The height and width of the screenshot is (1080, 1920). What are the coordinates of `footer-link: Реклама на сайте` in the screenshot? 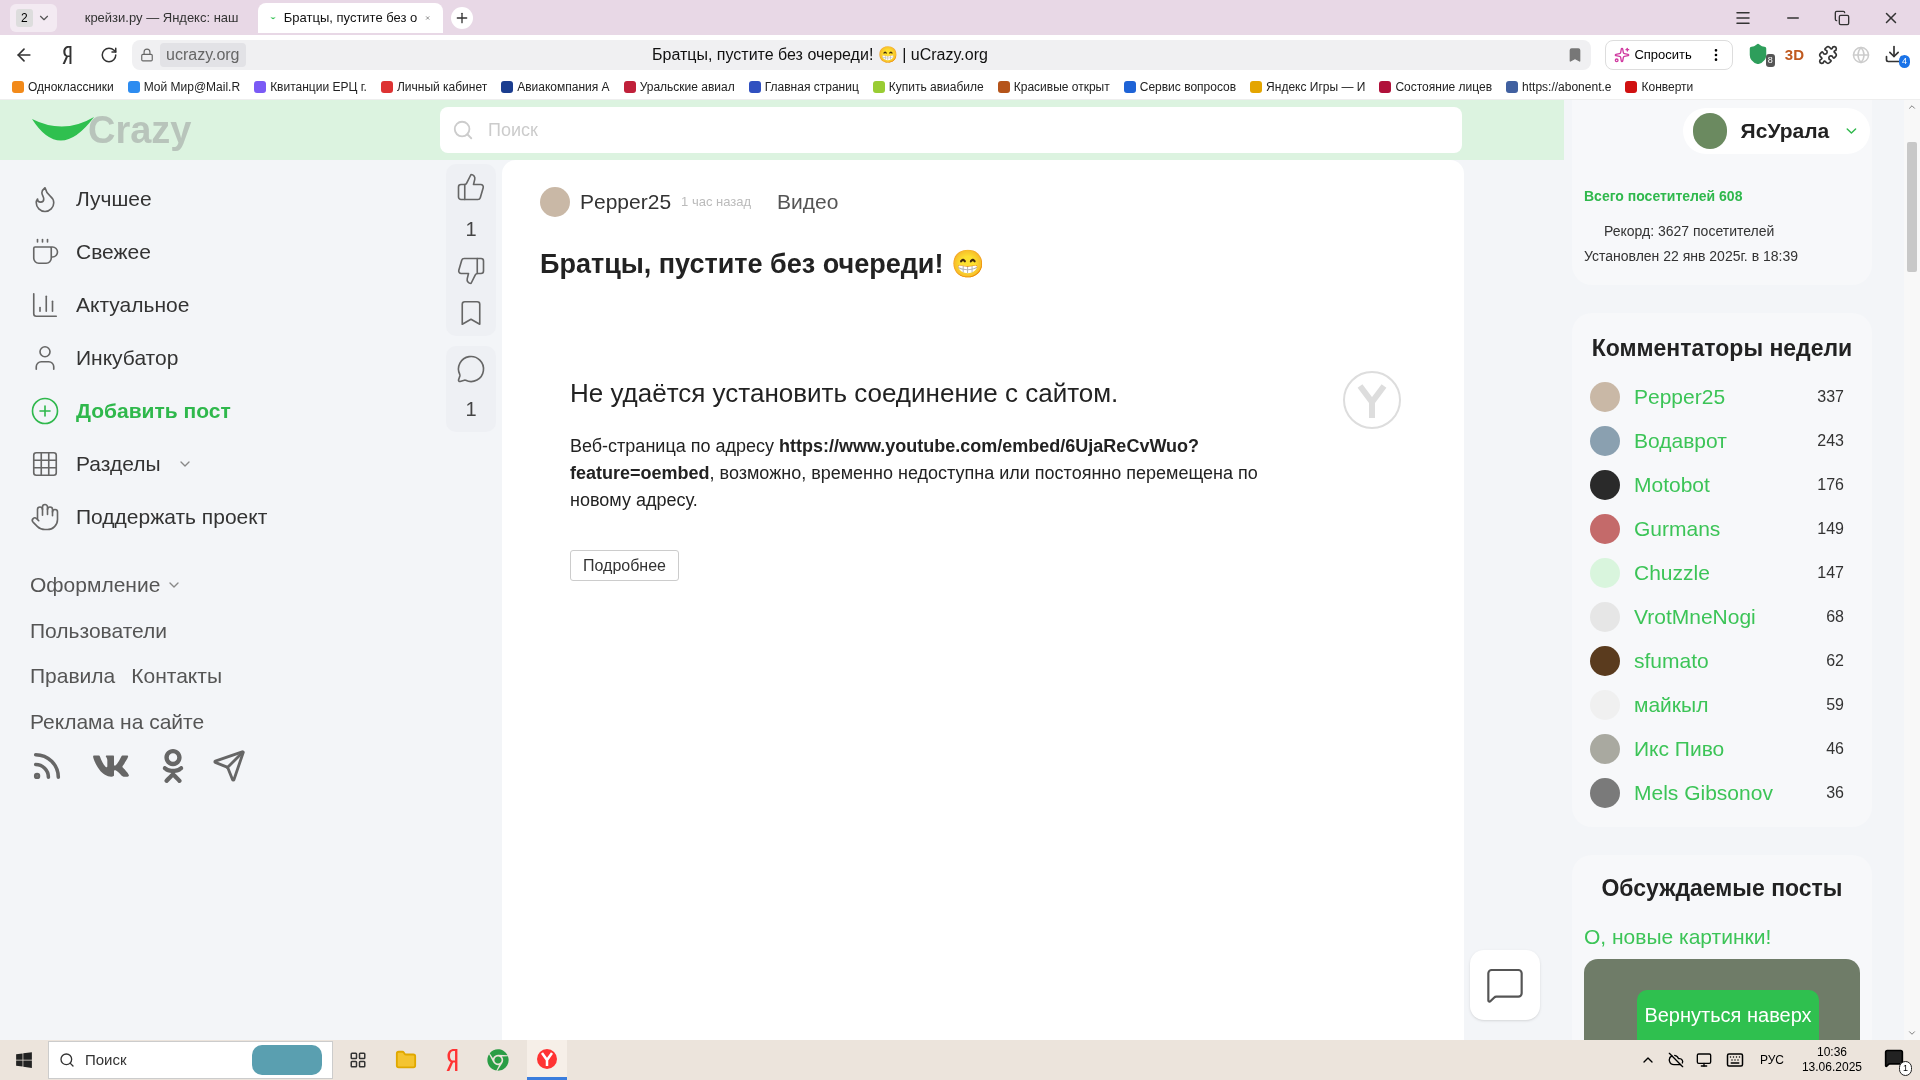 It's located at (117, 721).